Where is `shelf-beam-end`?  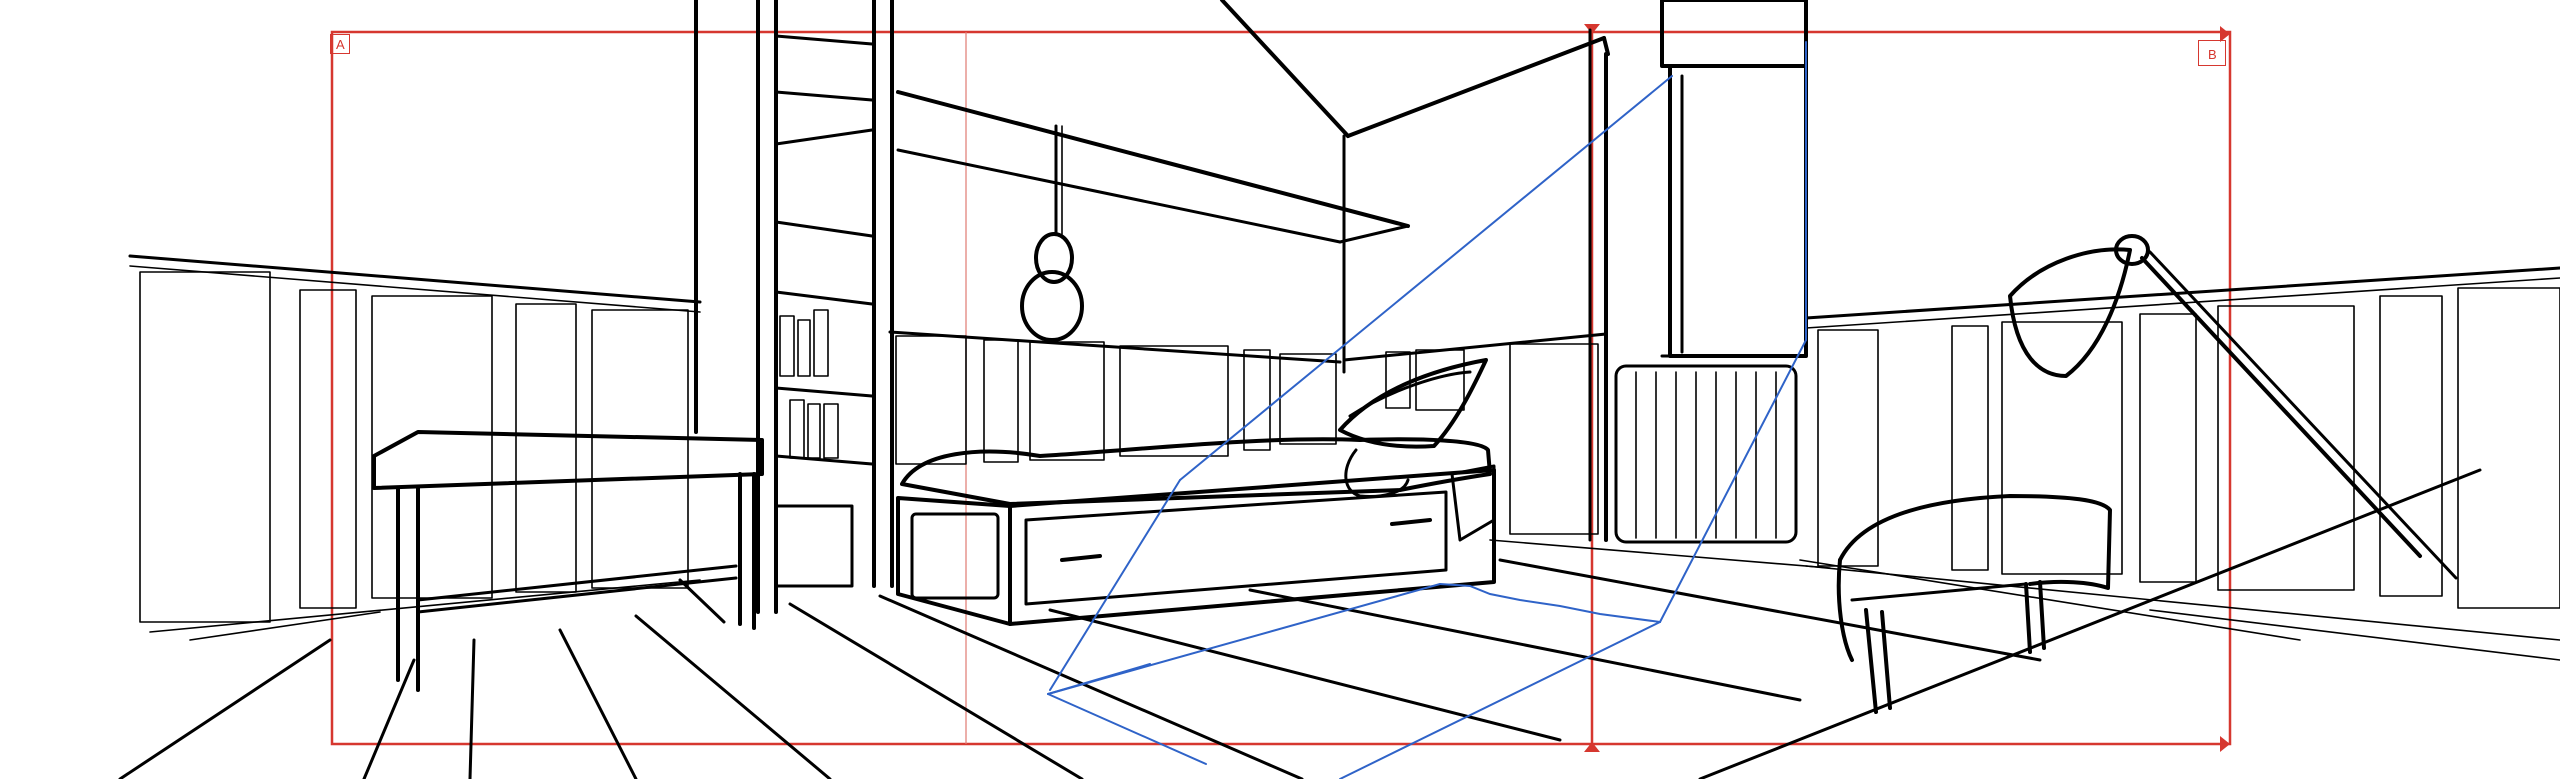
shelf-beam-end is located at coordinates (1374, 234).